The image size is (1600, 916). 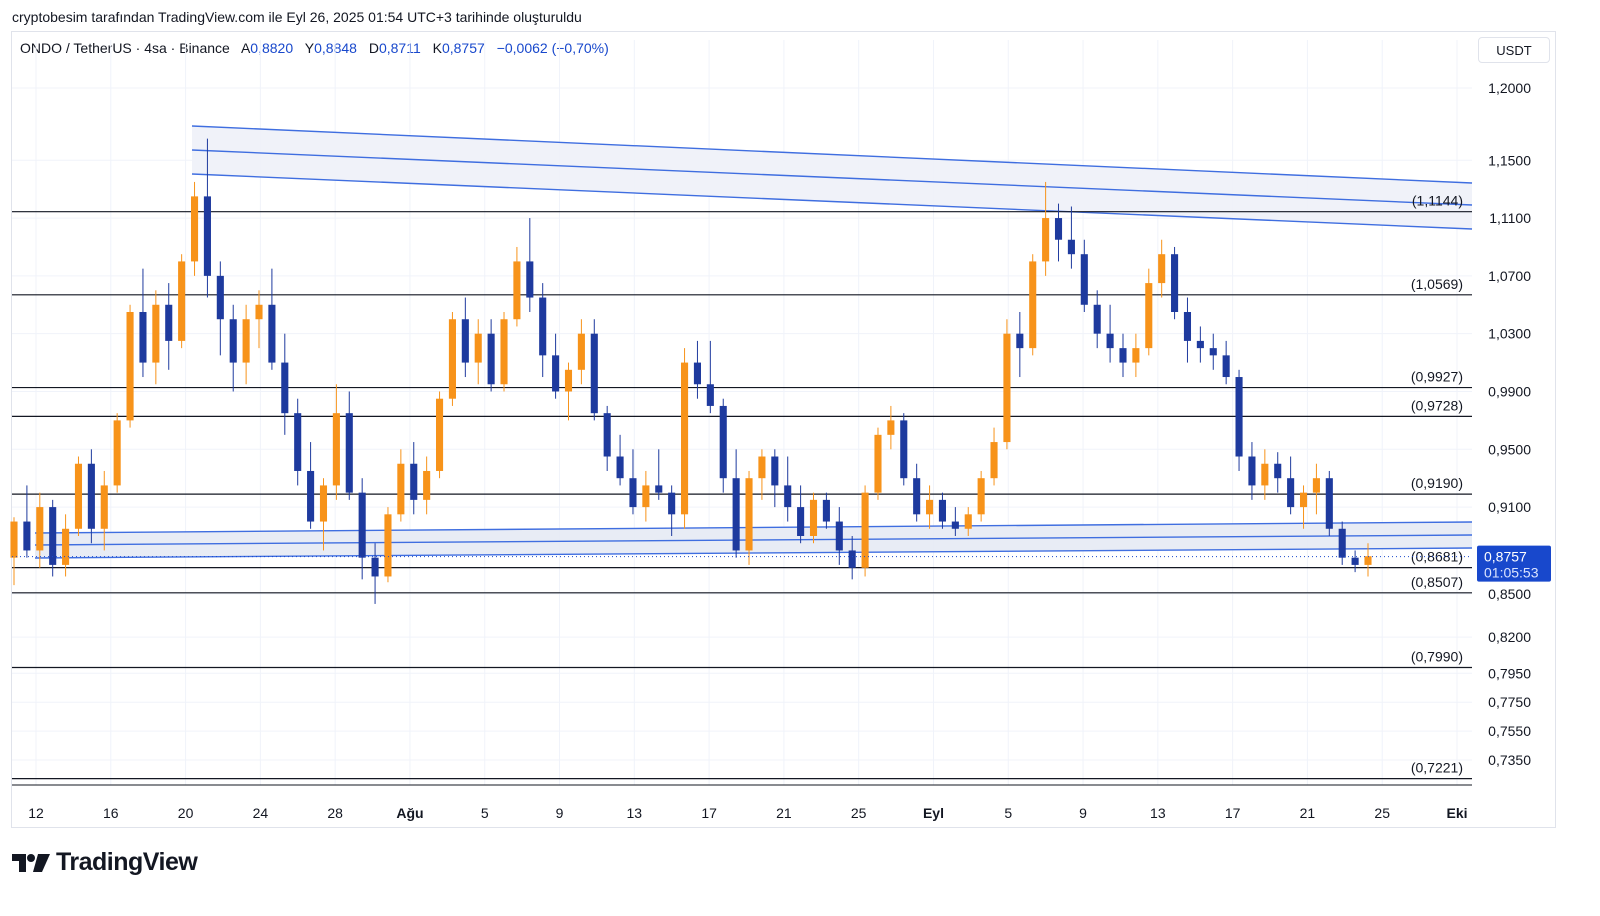 I want to click on y-tick-label: 0,7750, so click(x=1509, y=702).